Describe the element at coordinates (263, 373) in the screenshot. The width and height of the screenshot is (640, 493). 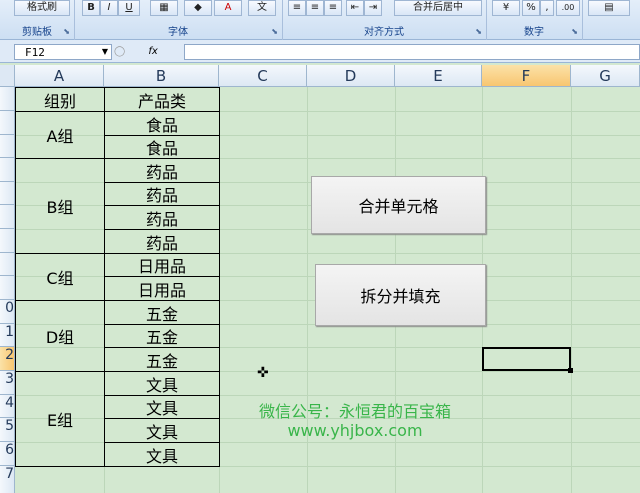
I see `move-cross-icon: ✜` at that location.